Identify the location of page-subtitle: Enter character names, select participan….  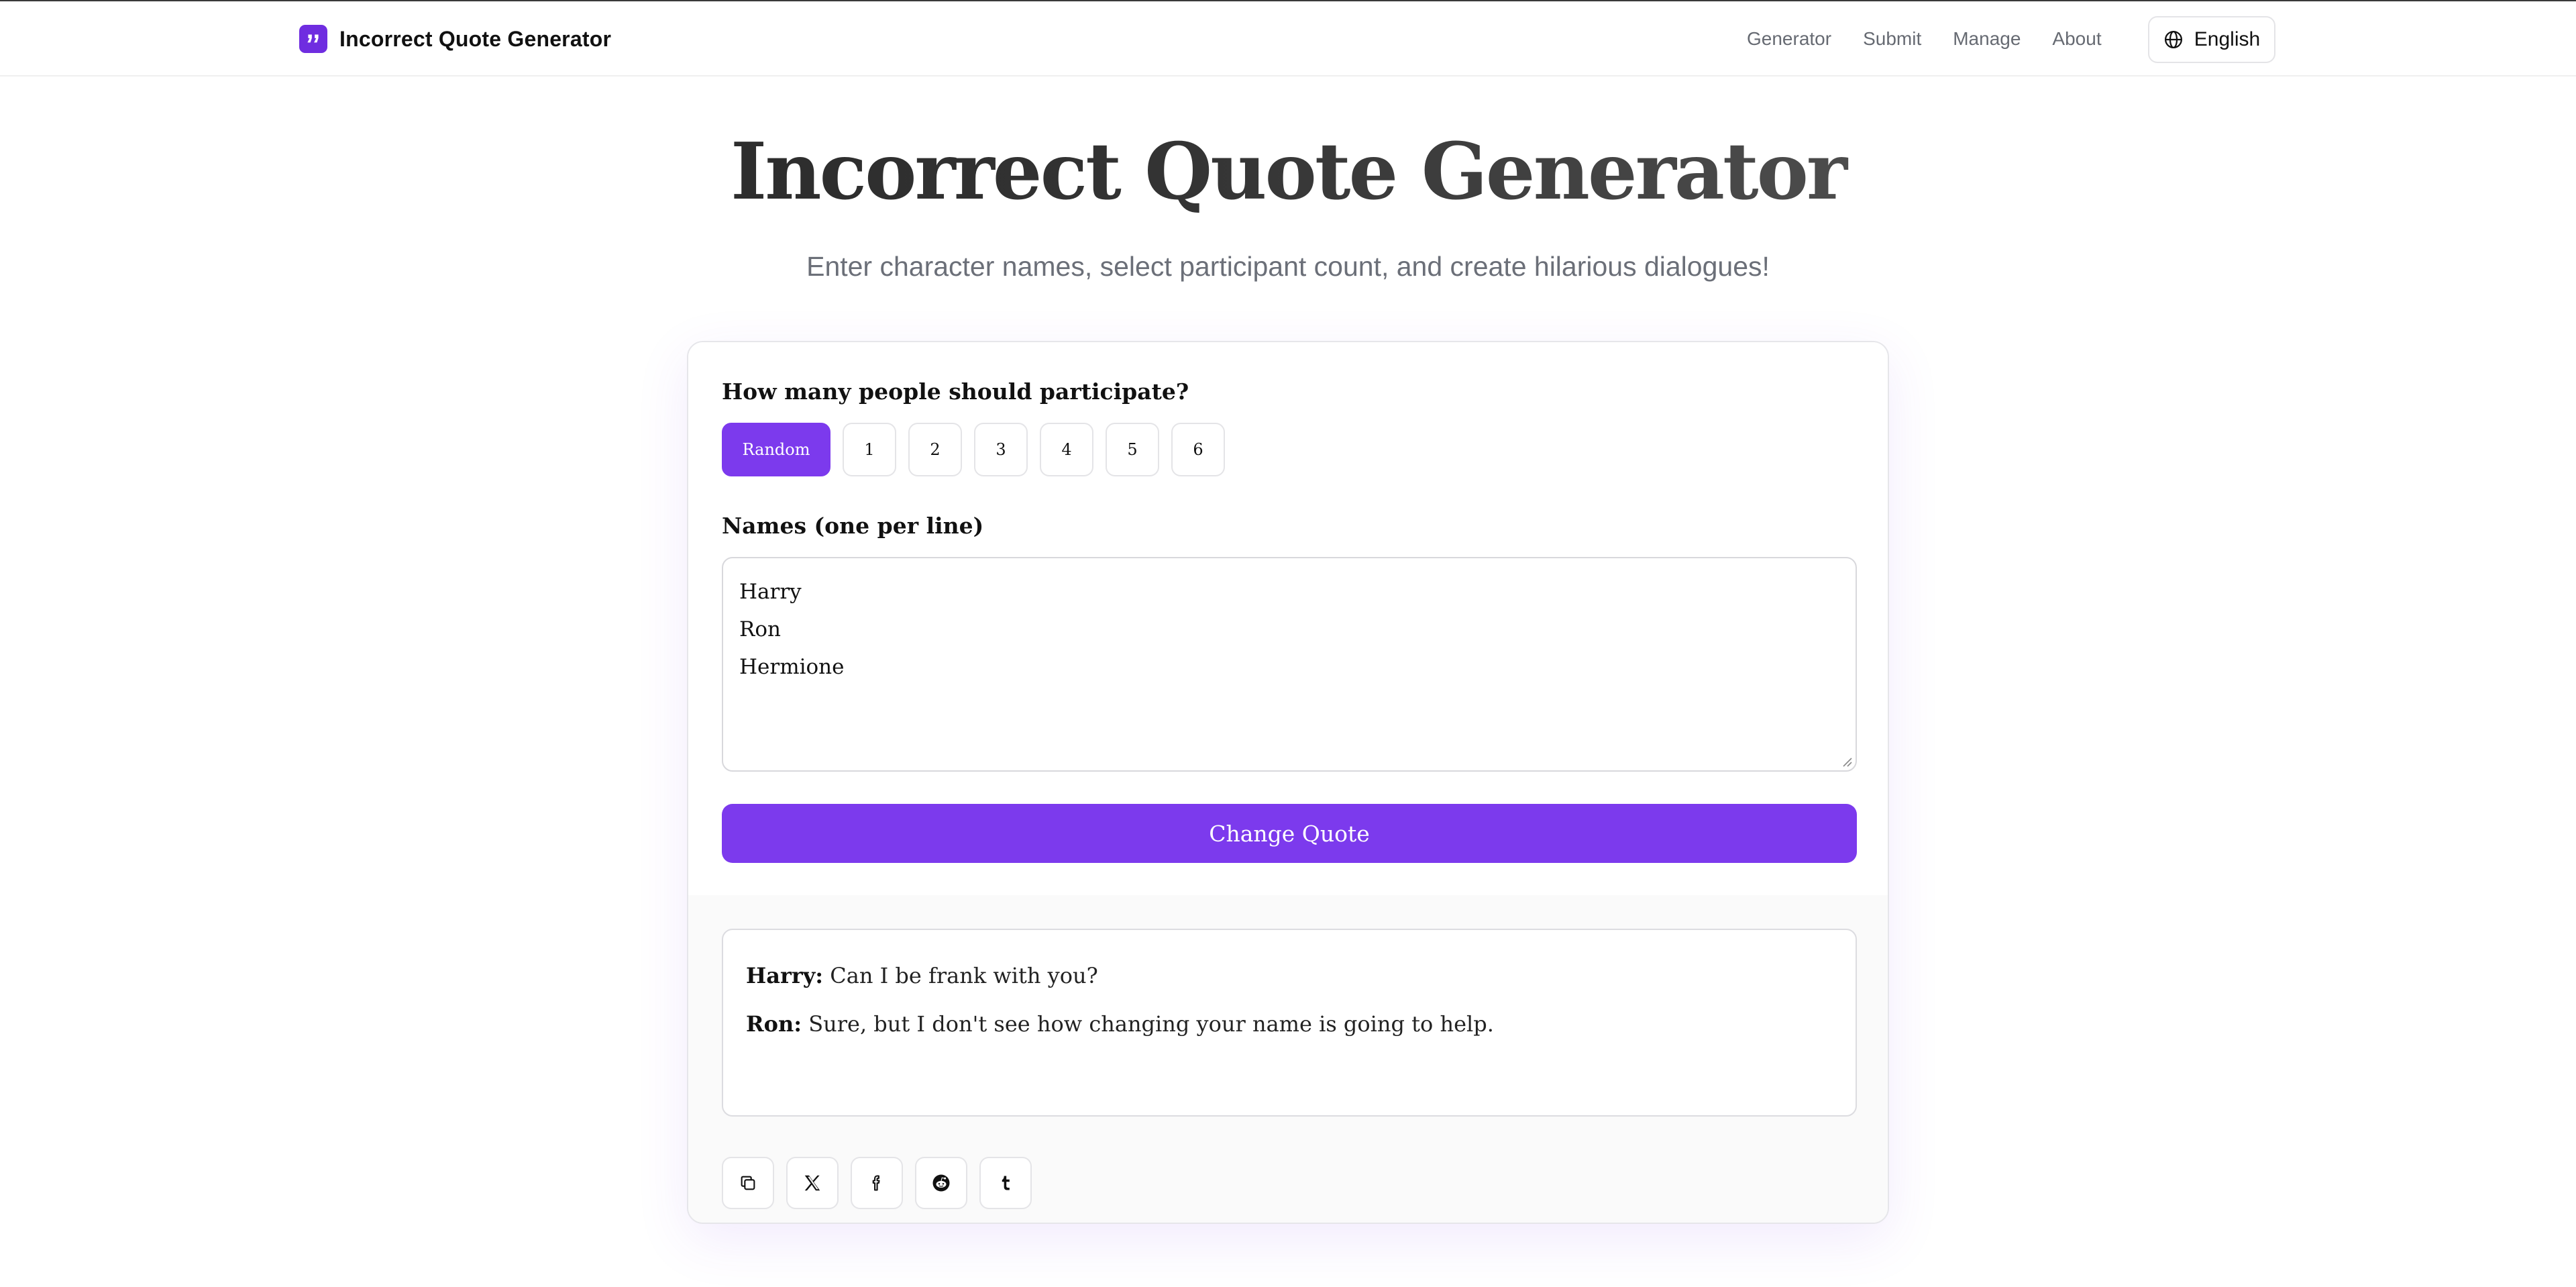
(1288, 266).